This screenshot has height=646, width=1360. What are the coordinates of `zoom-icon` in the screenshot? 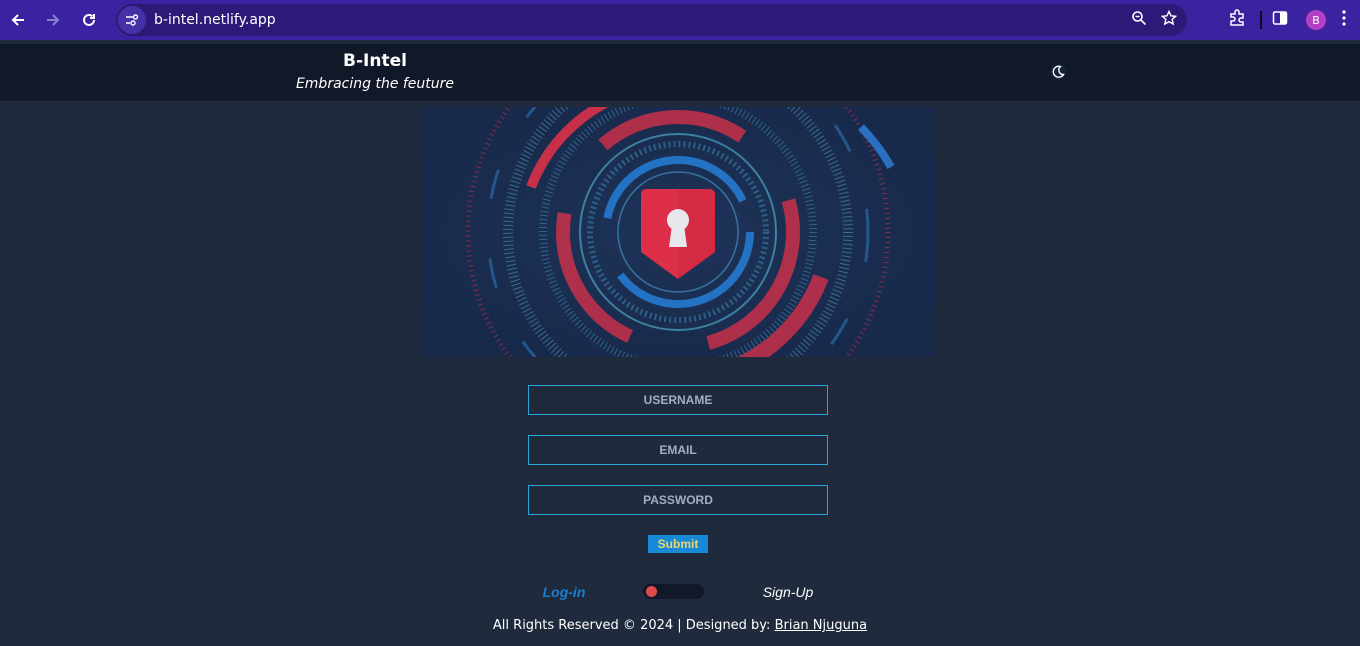 It's located at (1139, 20).